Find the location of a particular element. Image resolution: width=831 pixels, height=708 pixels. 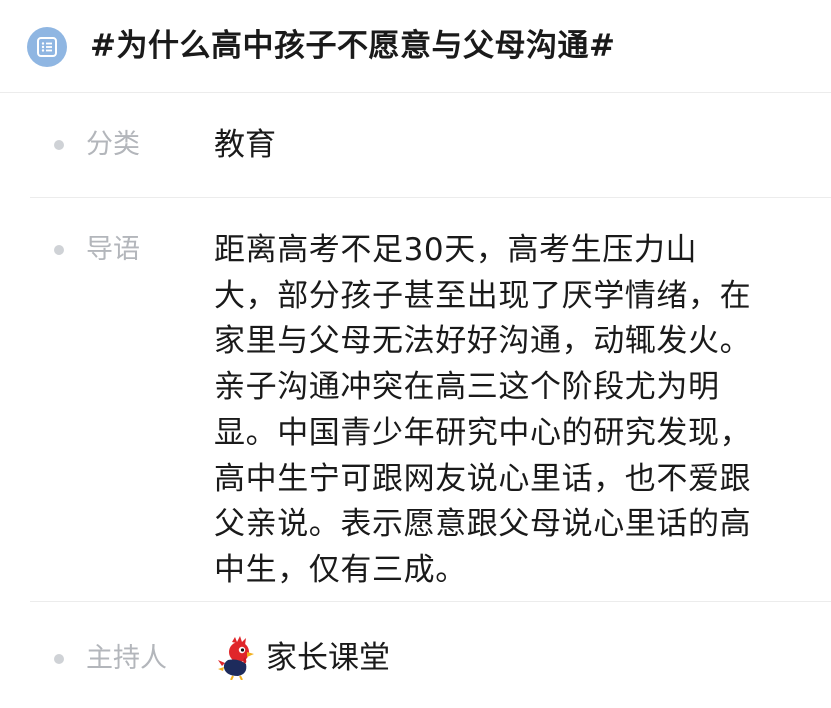

topic-title: #为什么高中孩子不愿意与父母沟通# is located at coordinates (352, 46).